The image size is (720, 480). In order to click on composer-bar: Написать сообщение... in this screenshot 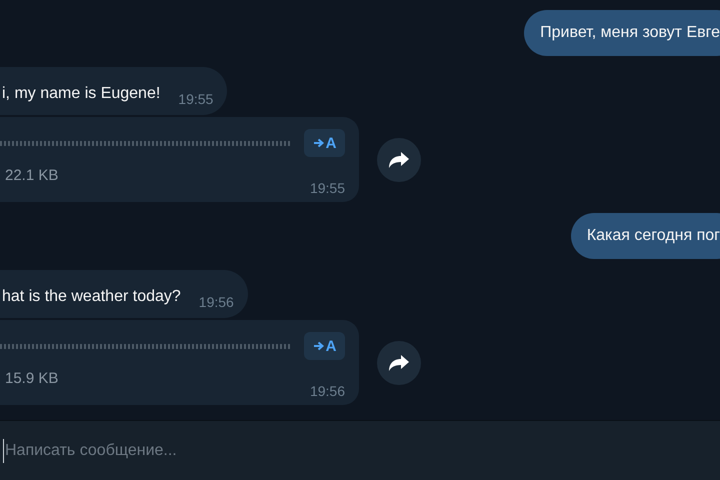, I will do `click(360, 450)`.